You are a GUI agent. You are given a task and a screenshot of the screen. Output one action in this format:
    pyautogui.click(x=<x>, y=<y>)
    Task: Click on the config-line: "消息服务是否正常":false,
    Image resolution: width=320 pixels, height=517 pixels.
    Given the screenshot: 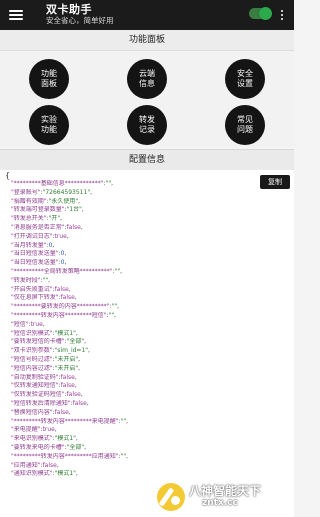 What is the action you would take?
    pyautogui.click(x=47, y=227)
    